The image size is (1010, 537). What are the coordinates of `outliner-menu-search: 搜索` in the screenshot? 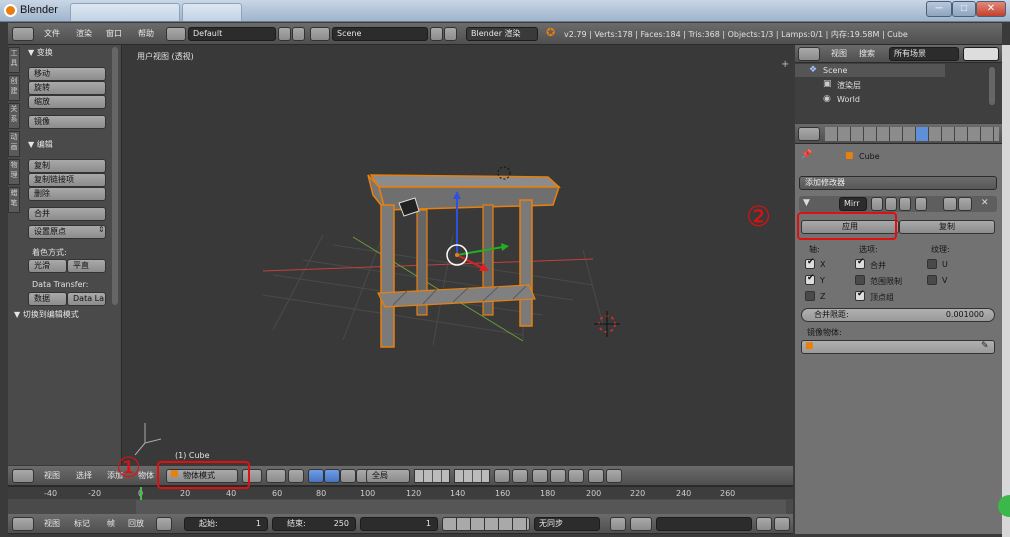 It's located at (867, 54).